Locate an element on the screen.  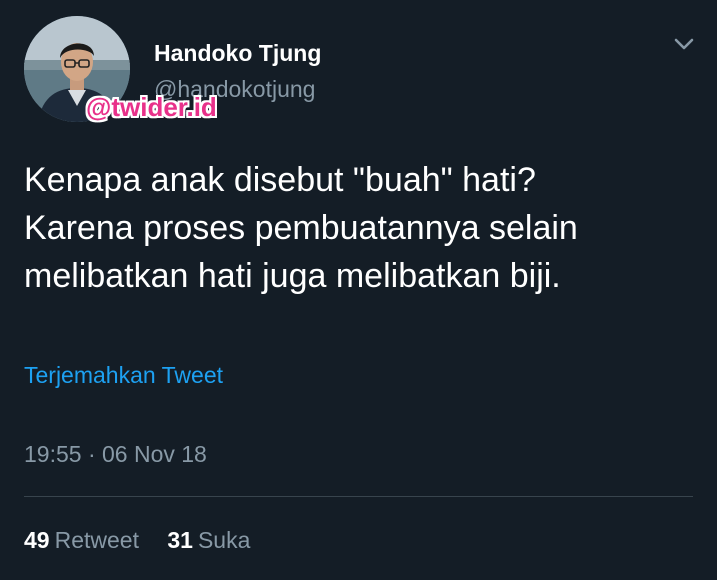
tweet-text-line: Kenapa anak disebut "buah" hati? is located at coordinates (280, 180).